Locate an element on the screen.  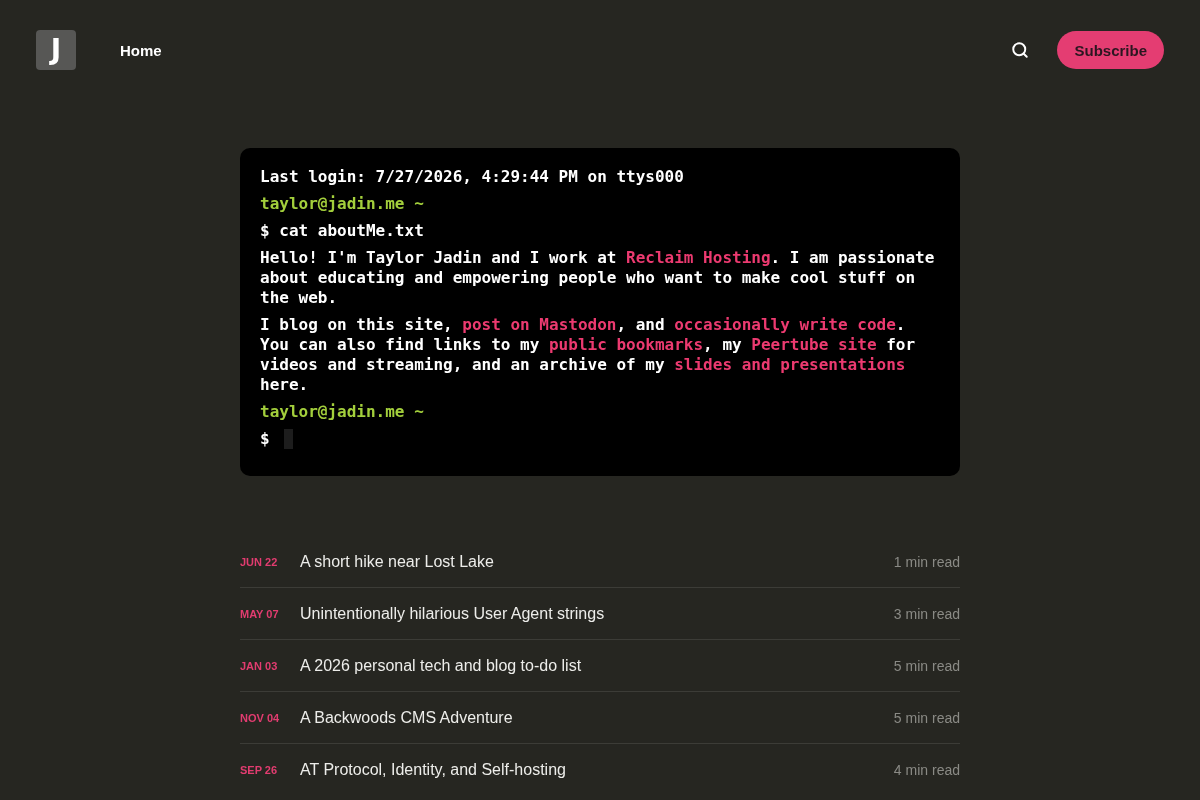
text-link: Reclaim Hosting is located at coordinates (698, 257).